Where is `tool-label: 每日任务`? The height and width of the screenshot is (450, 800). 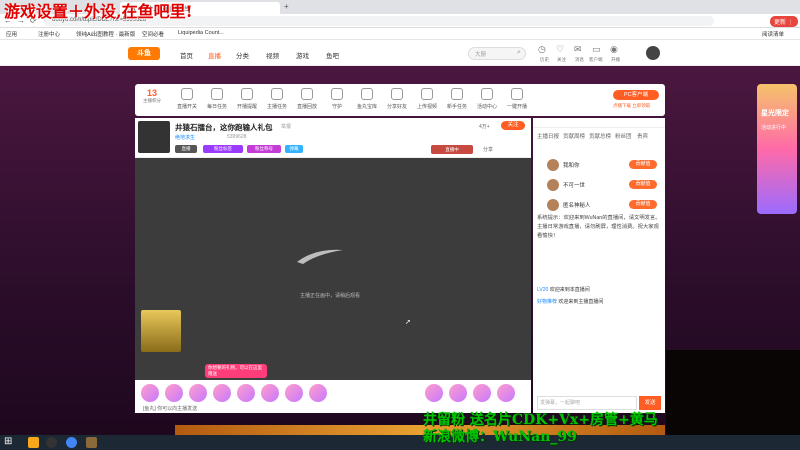 tool-label: 每日任务 is located at coordinates (216, 107).